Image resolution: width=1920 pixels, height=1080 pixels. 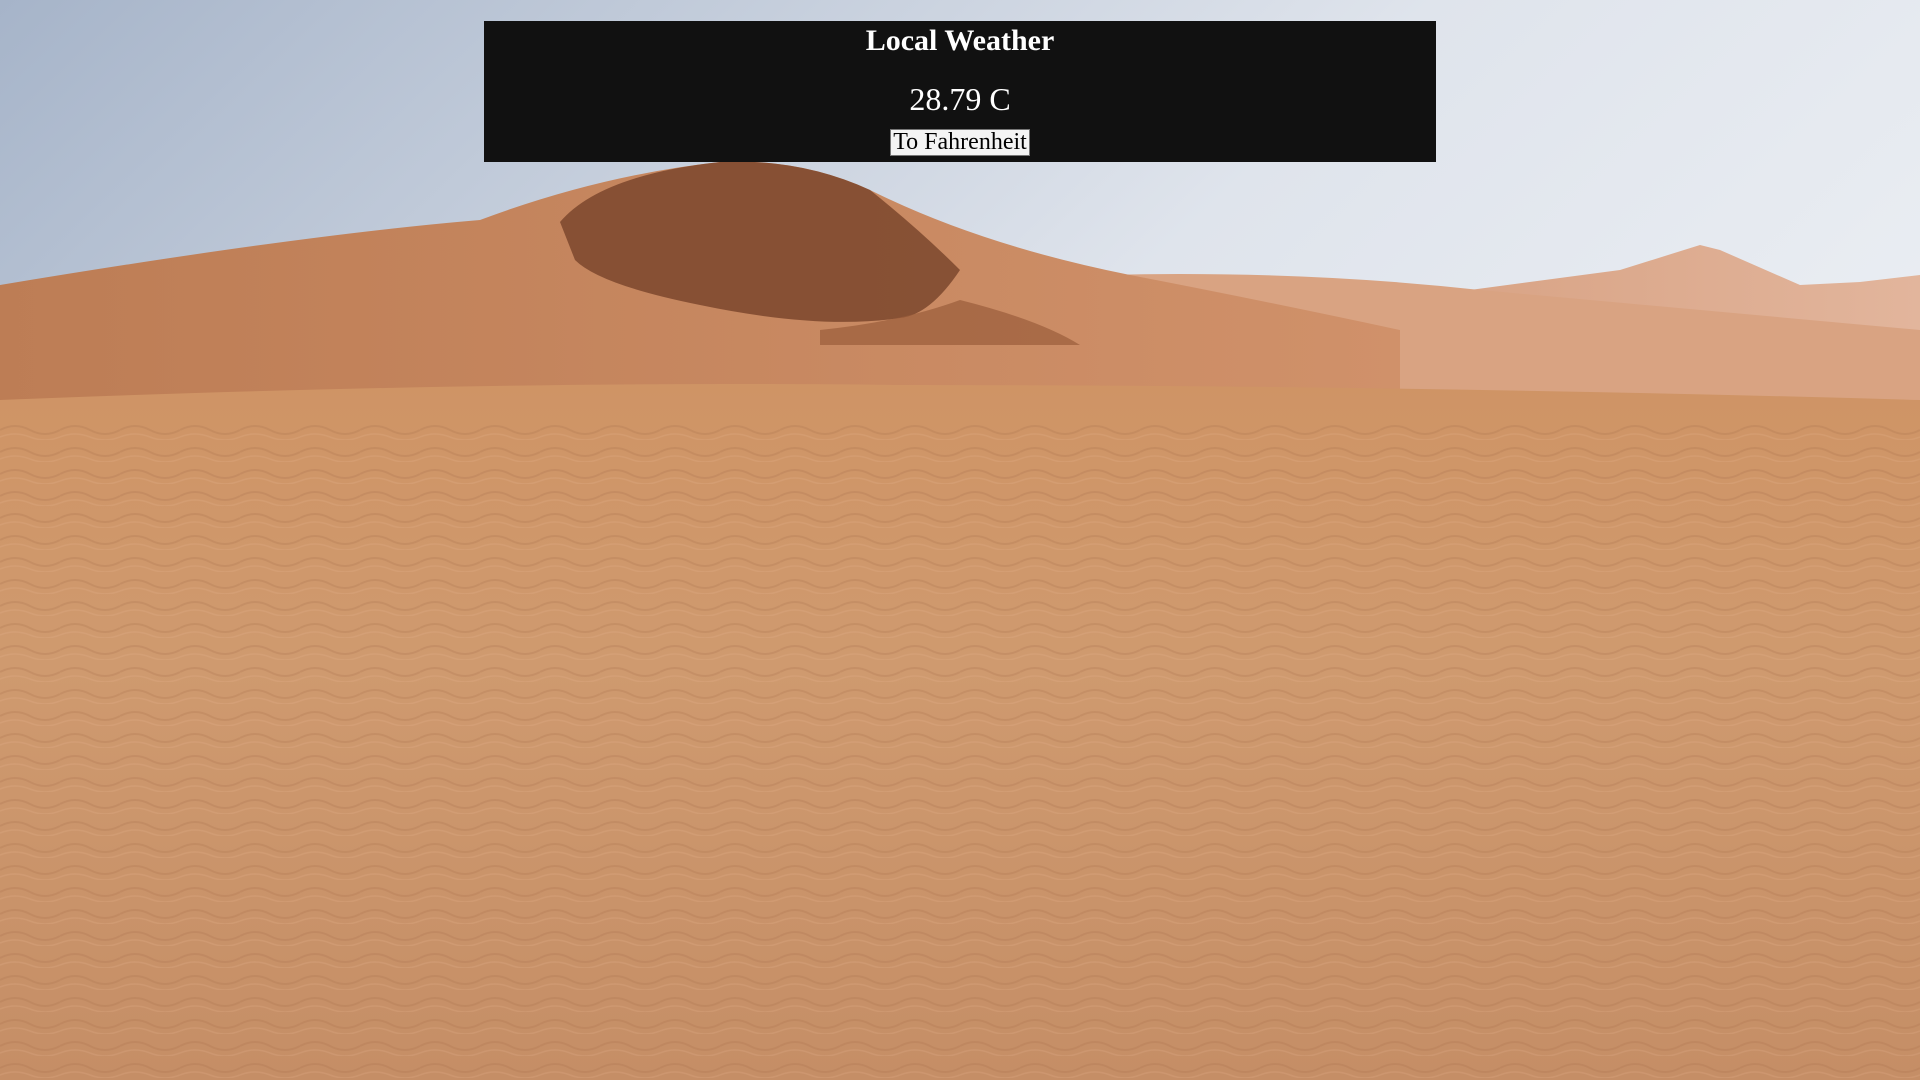 What do you see at coordinates (960, 142) in the screenshot?
I see `unit-toggle-button: To Fahrenheit` at bounding box center [960, 142].